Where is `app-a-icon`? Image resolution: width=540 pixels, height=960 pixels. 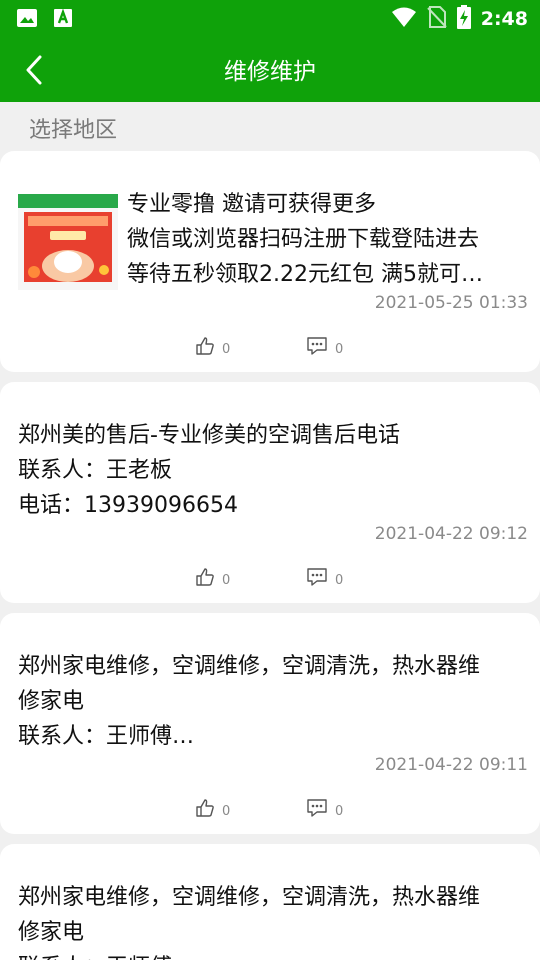
app-a-icon is located at coordinates (63, 18).